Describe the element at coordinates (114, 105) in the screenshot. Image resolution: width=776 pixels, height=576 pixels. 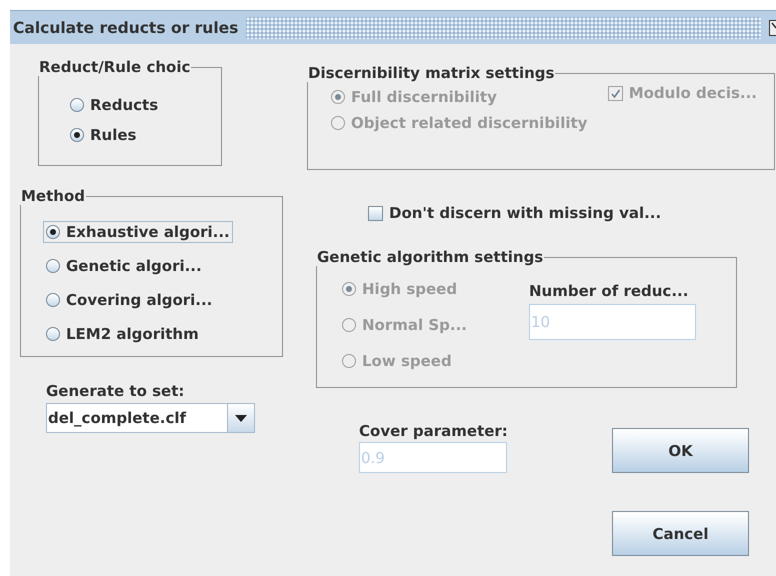
I see `radio-option: Reducts` at that location.